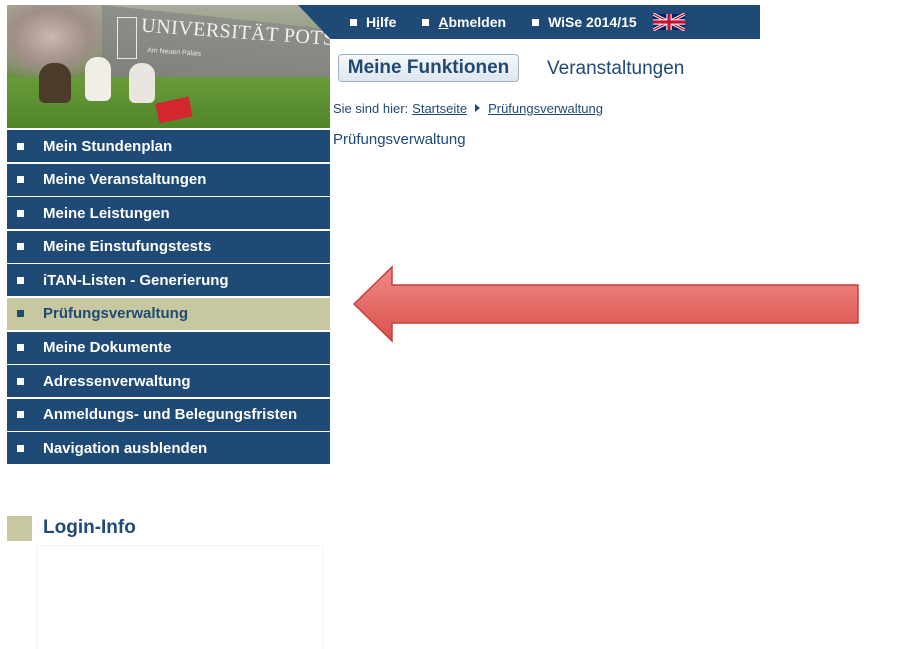  Describe the element at coordinates (668, 22) in the screenshot. I see `uk-flag-icon` at that location.